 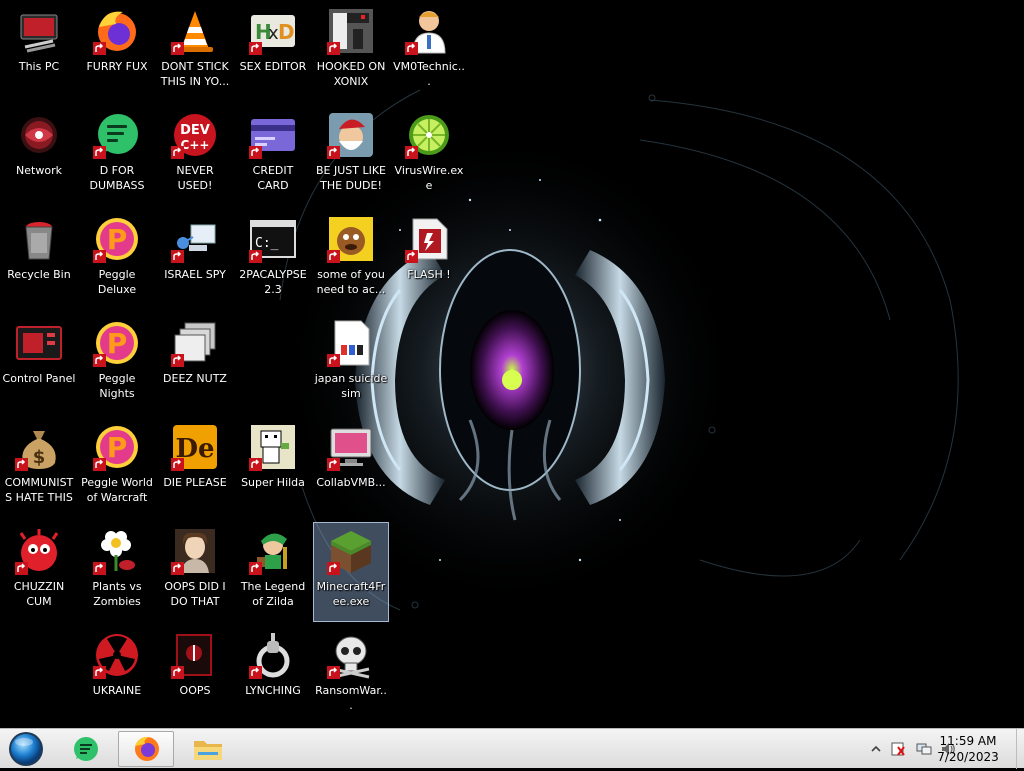 I want to click on system-tray: 11:59 AM 7/20/2023, so click(x=924, y=749).